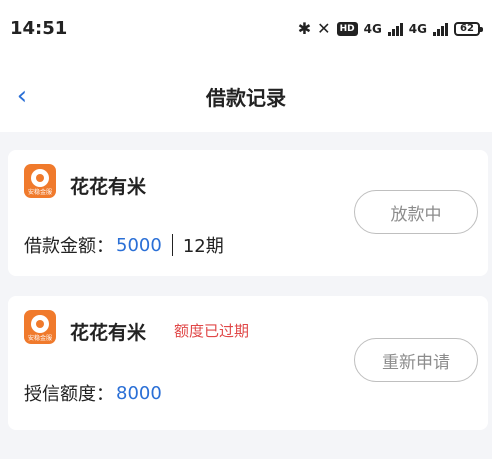  What do you see at coordinates (69, 246) in the screenshot?
I see `amount-label: 借款金额：` at bounding box center [69, 246].